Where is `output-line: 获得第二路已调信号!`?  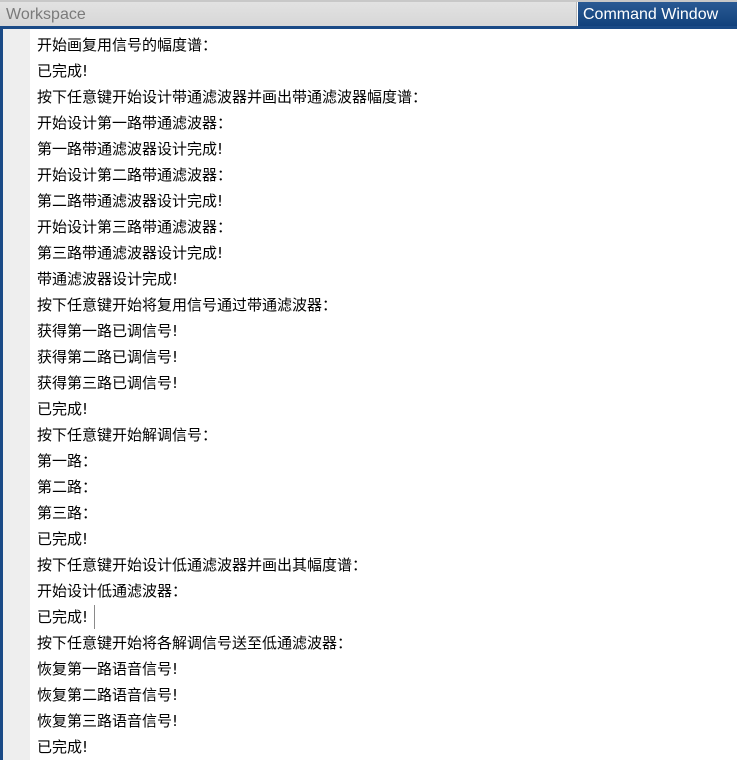
output-line: 获得第二路已调信号! is located at coordinates (108, 357).